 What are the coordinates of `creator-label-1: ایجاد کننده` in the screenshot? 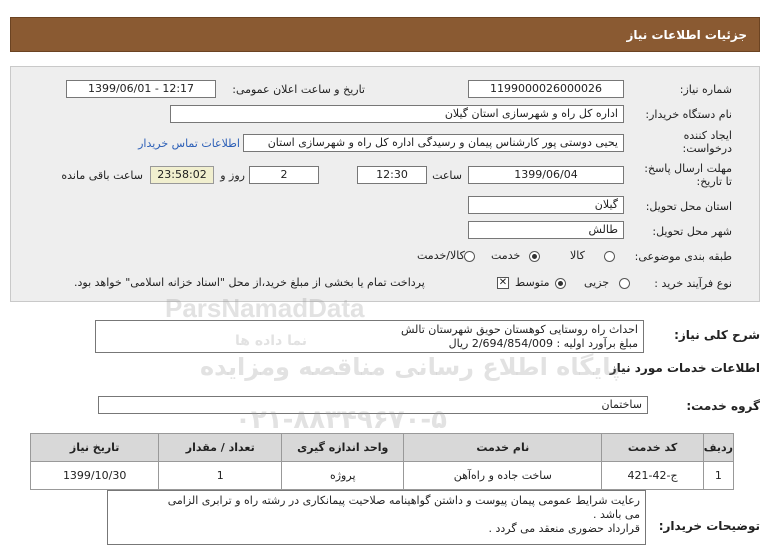 It's located at (707, 135).